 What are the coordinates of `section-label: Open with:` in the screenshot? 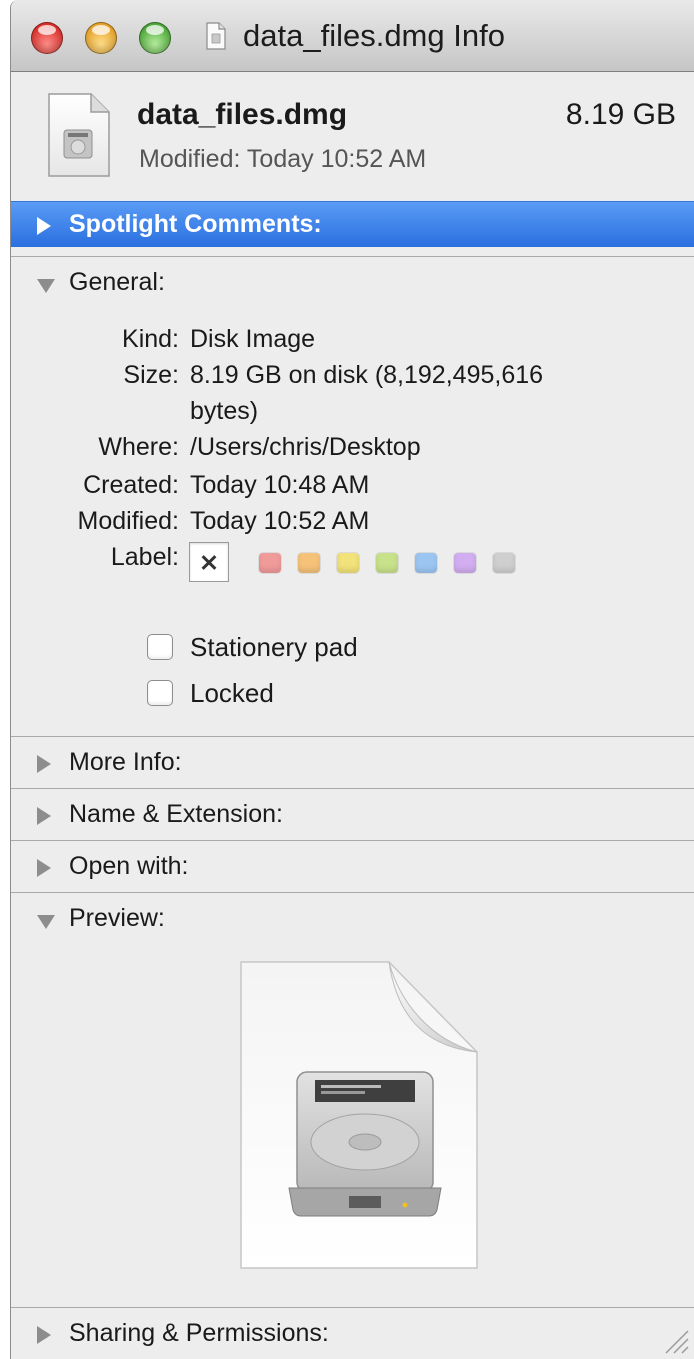 It's located at (129, 866).